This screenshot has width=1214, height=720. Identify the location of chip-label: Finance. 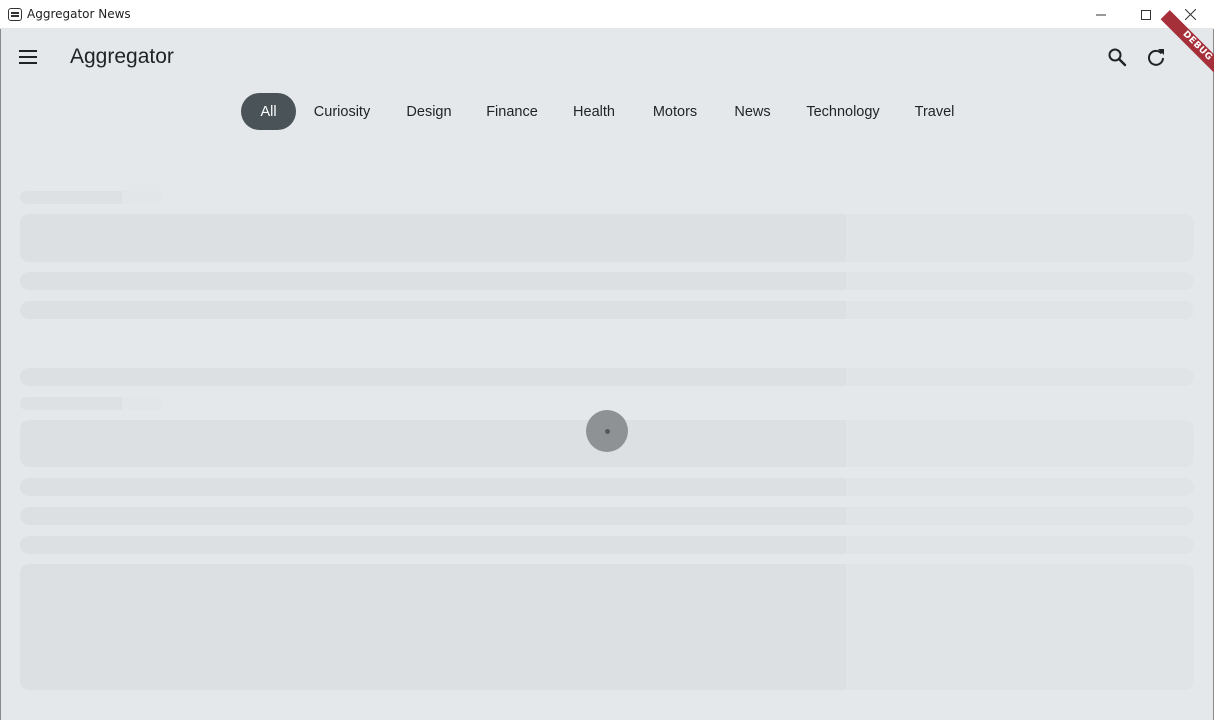
(512, 111).